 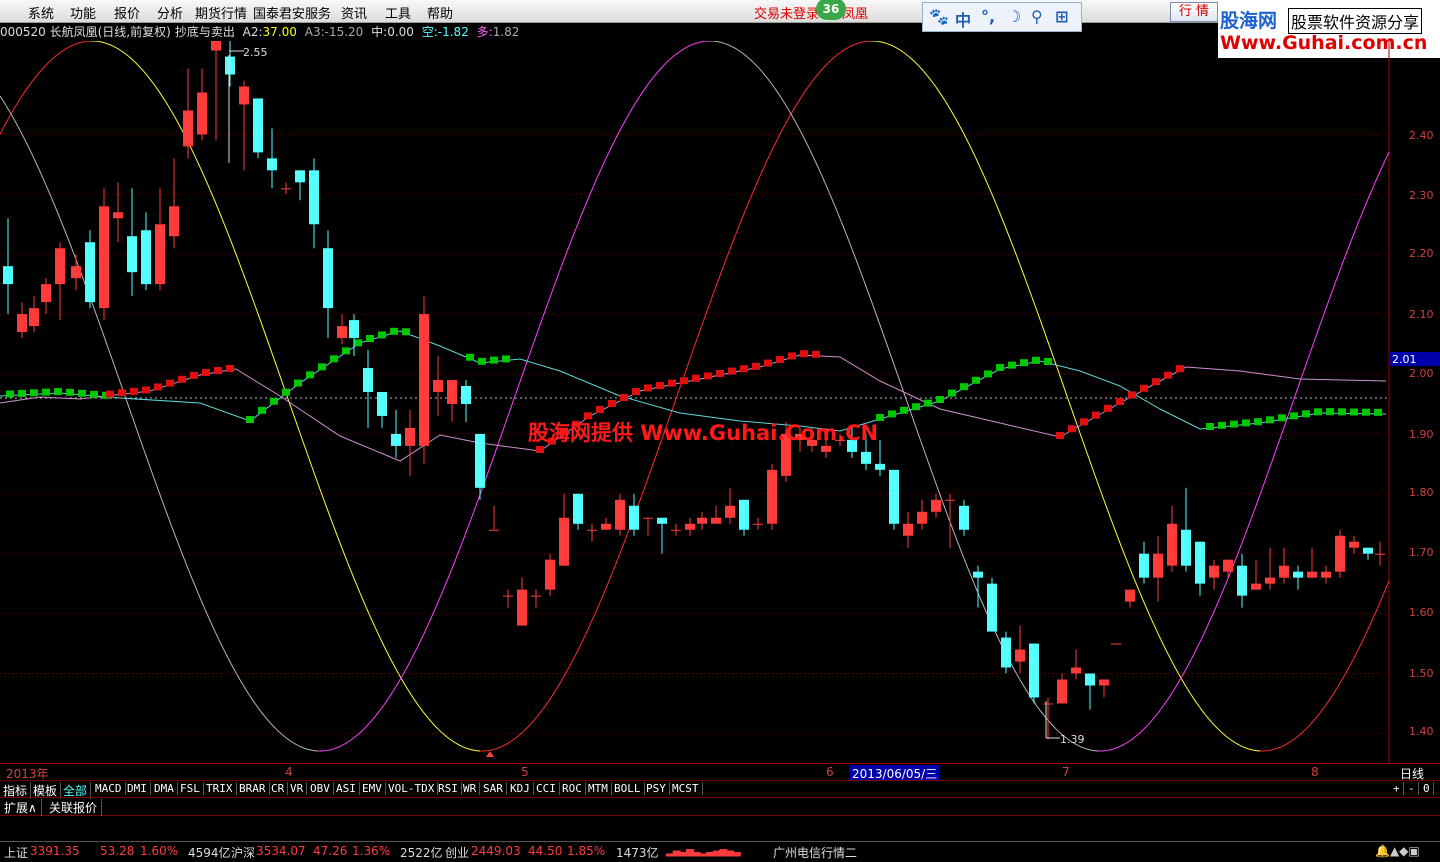 What do you see at coordinates (1120, 401) in the screenshot?
I see `band-marker-red` at bounding box center [1120, 401].